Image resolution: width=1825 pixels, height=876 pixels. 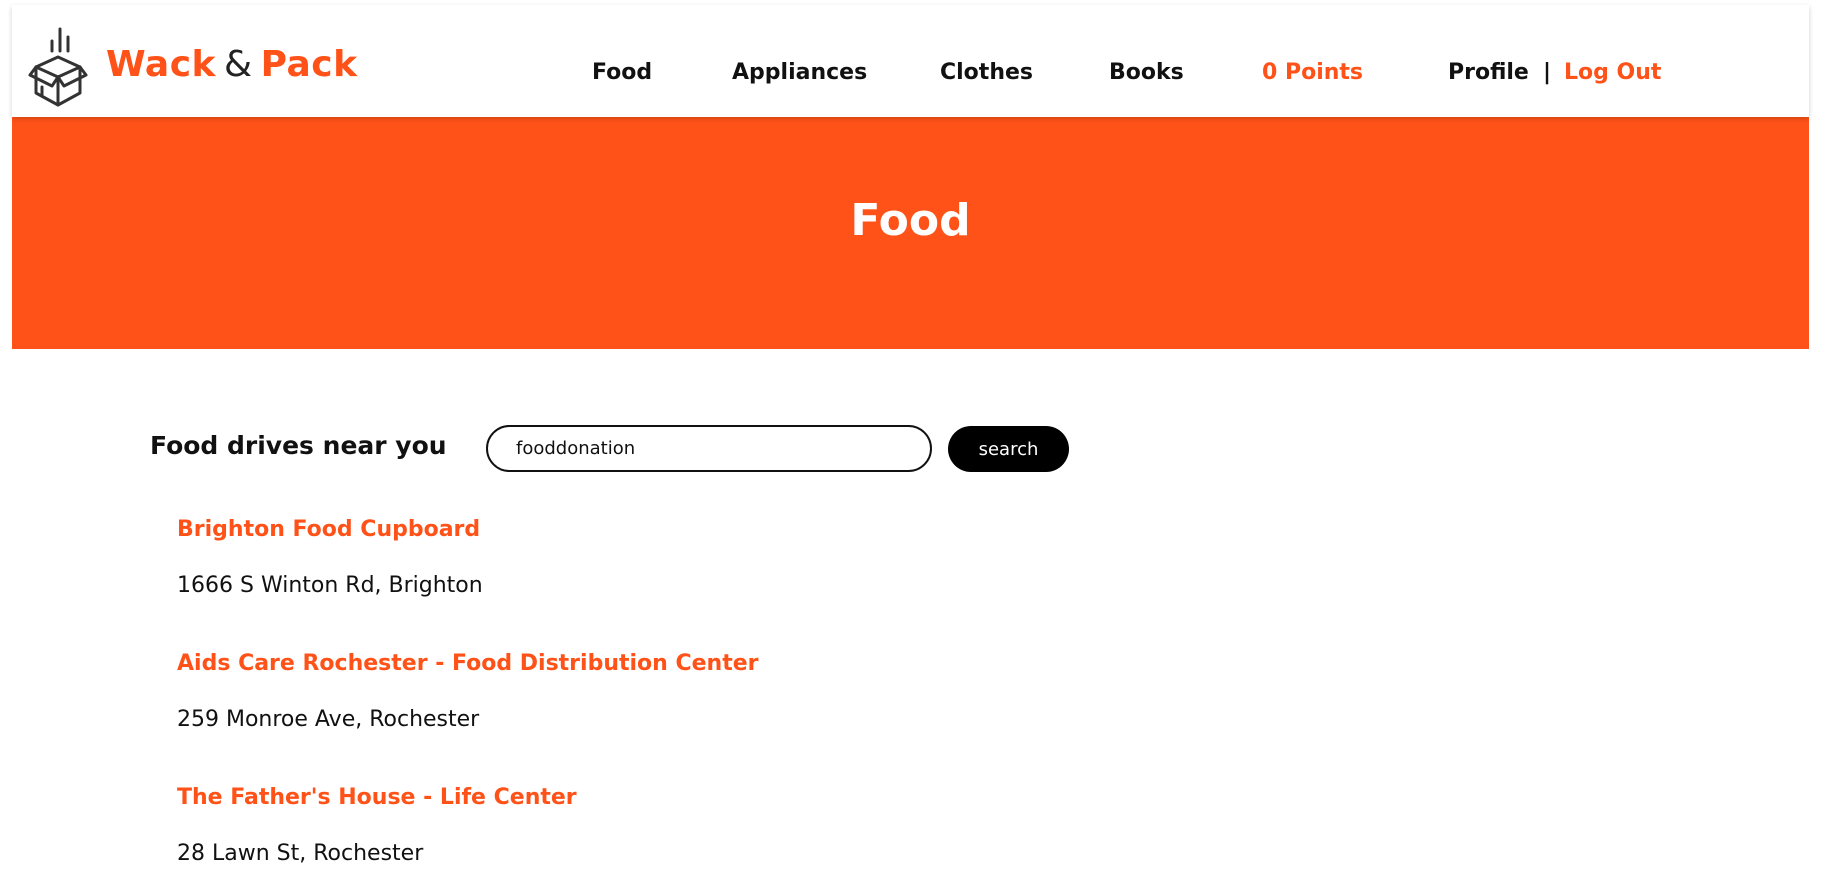 I want to click on nav-logout: Log Out, so click(x=1612, y=73).